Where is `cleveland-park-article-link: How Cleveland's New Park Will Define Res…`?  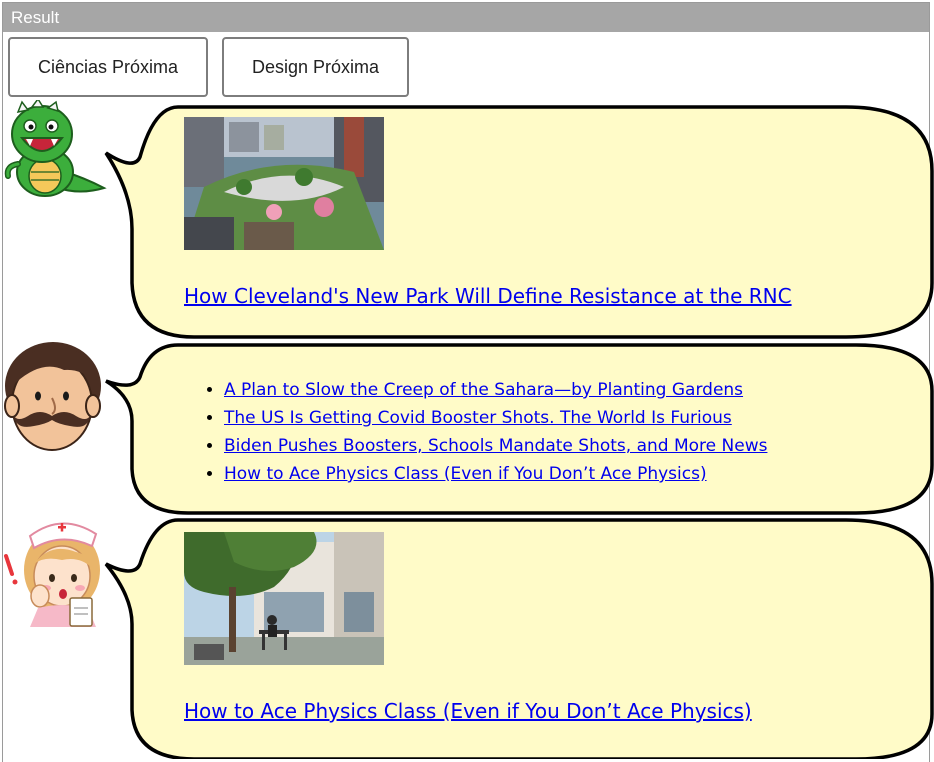 cleveland-park-article-link: How Cleveland's New Park Will Define Res… is located at coordinates (488, 296).